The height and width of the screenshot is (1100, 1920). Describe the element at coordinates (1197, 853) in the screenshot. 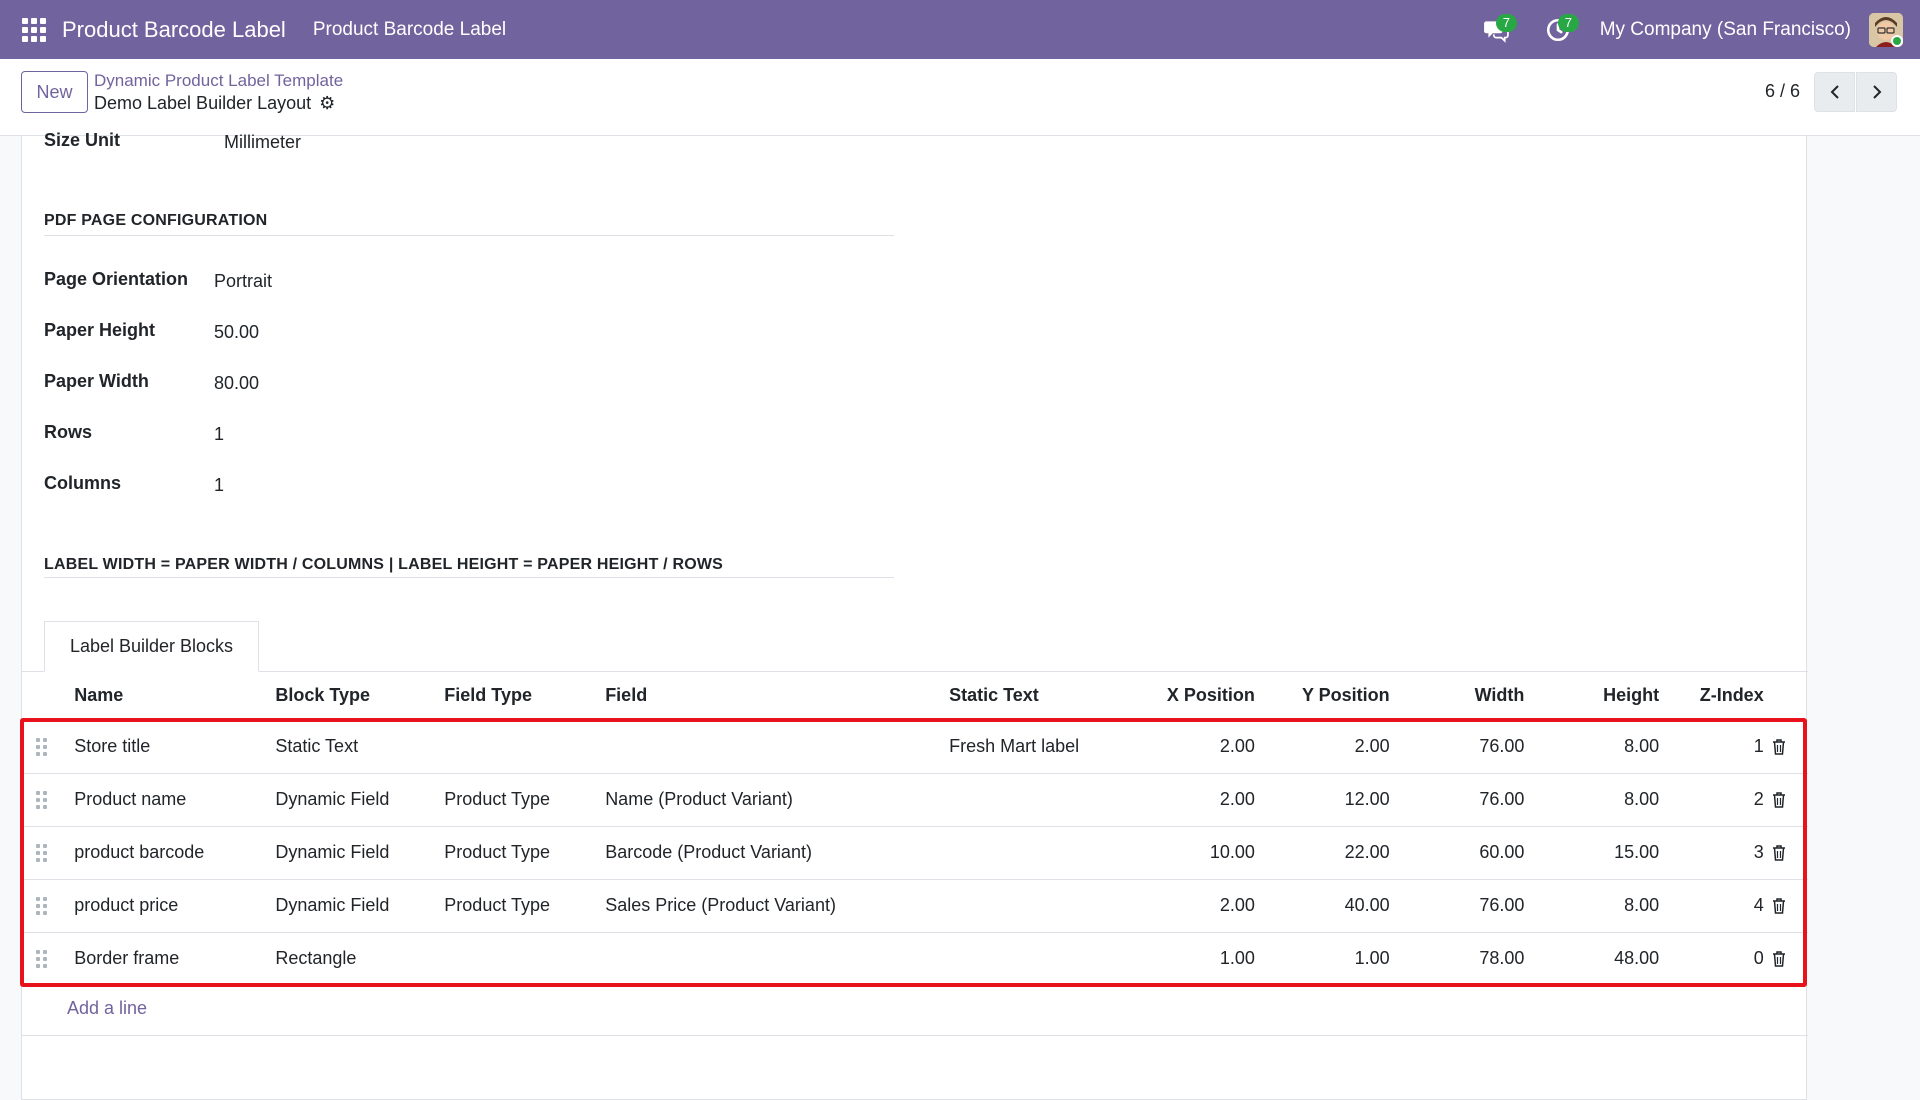

I see `cell-x-position: 10.00` at that location.